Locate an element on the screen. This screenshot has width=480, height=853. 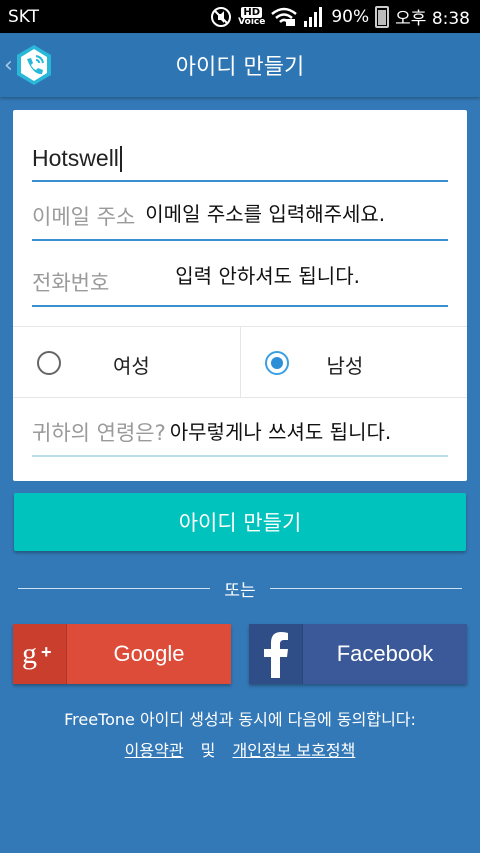
hd-voice-icon: HD Voice is located at coordinates (252, 16).